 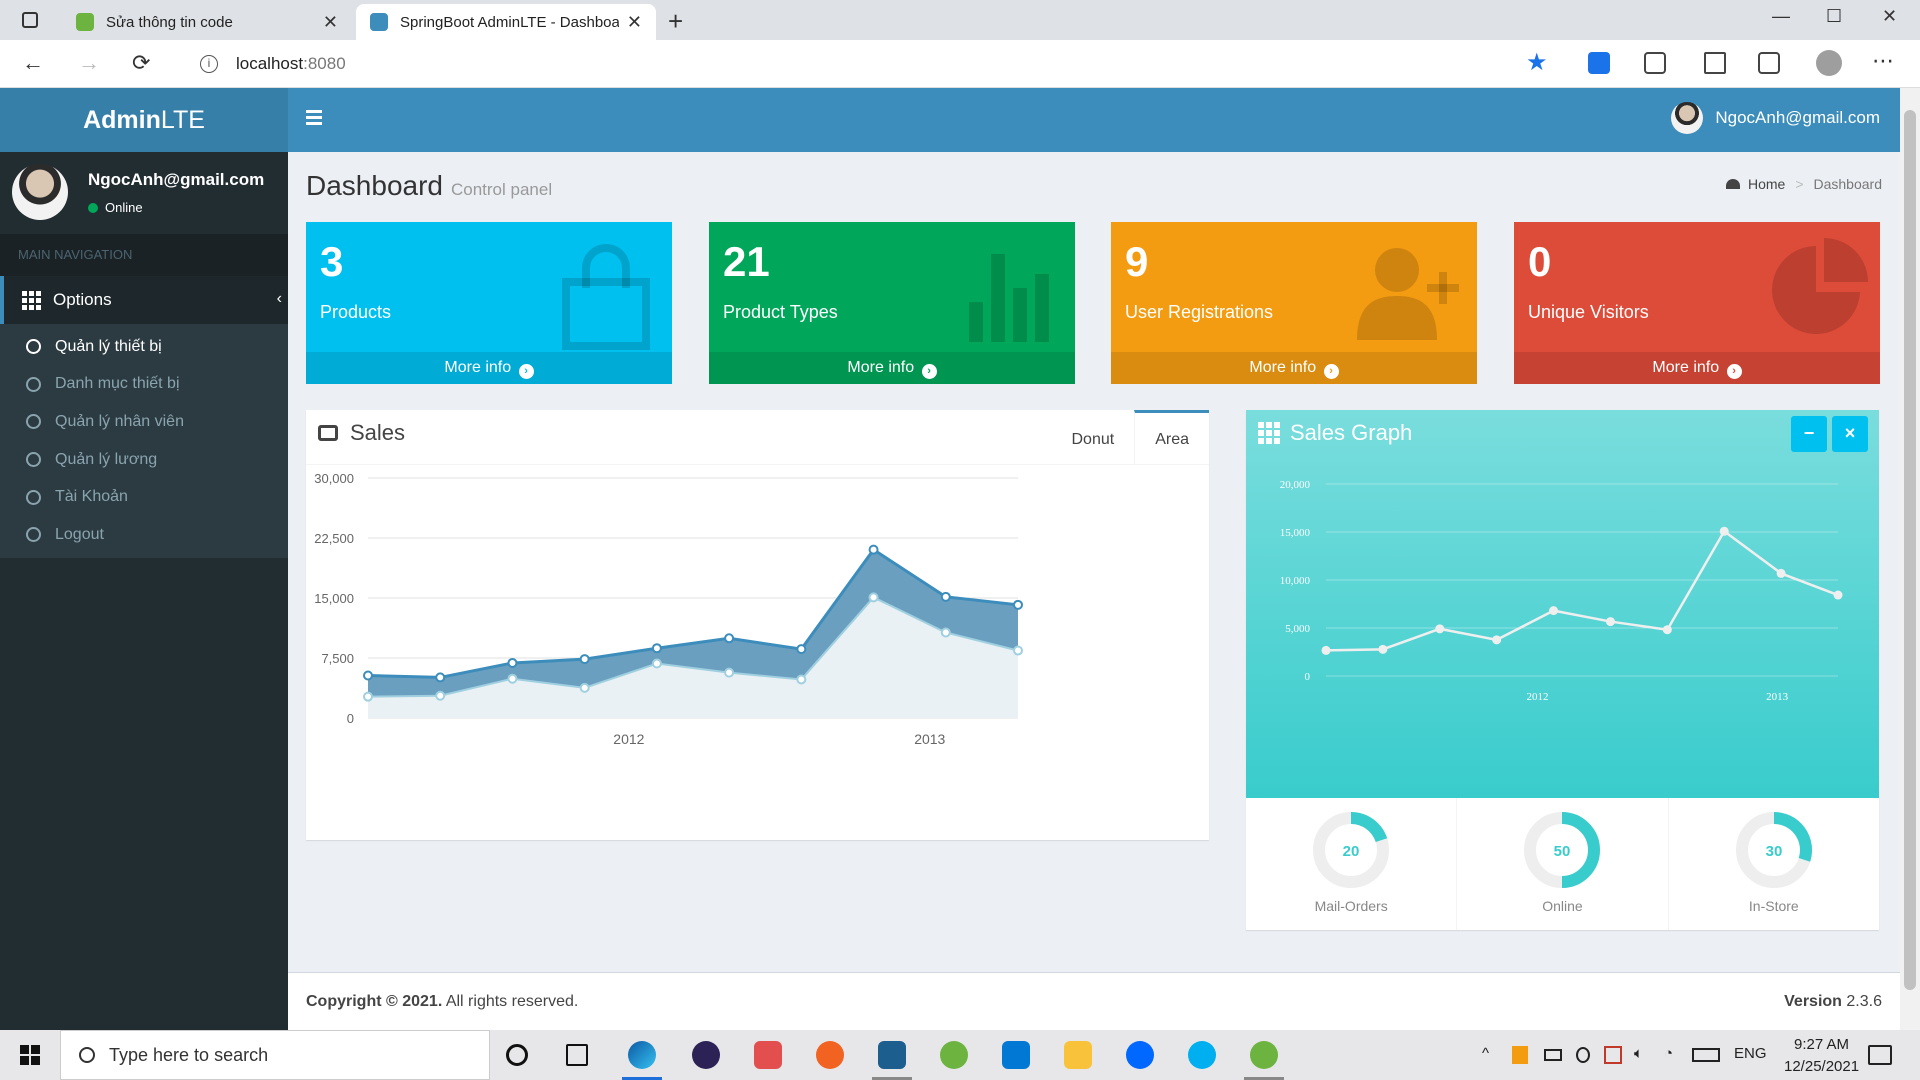 What do you see at coordinates (30, 20) in the screenshot?
I see `tab-actions-icon` at bounding box center [30, 20].